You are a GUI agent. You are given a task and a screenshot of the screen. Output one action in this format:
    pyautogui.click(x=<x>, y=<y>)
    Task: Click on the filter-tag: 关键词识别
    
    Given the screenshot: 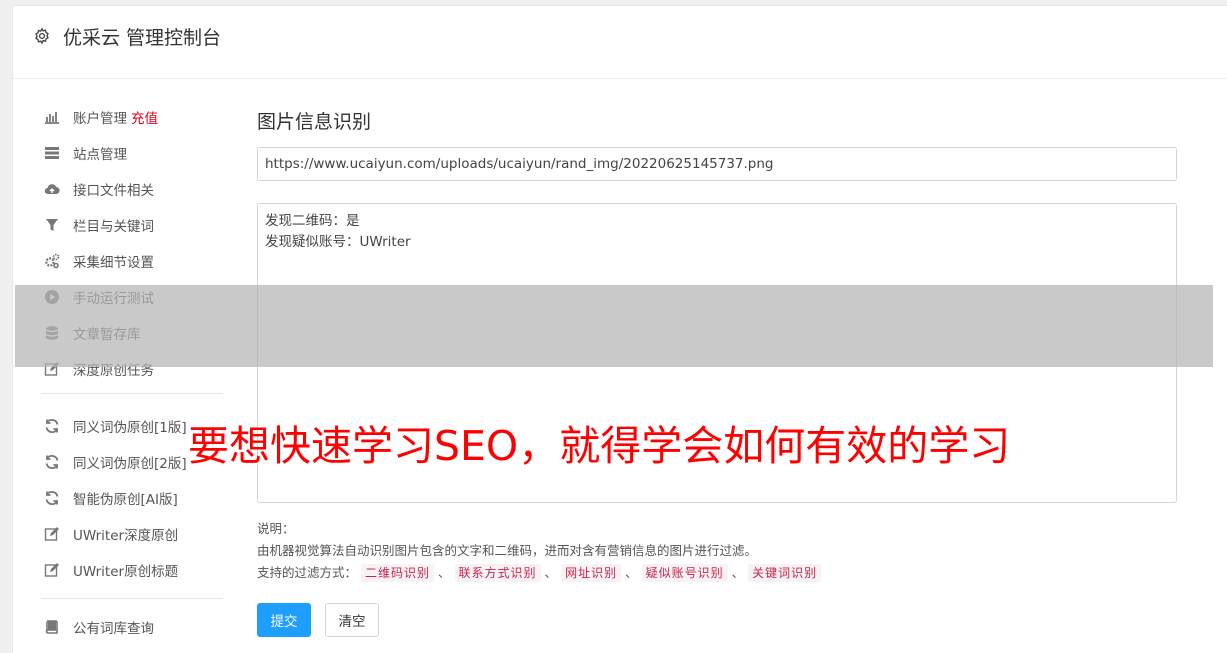 What is the action you would take?
    pyautogui.click(x=785, y=573)
    